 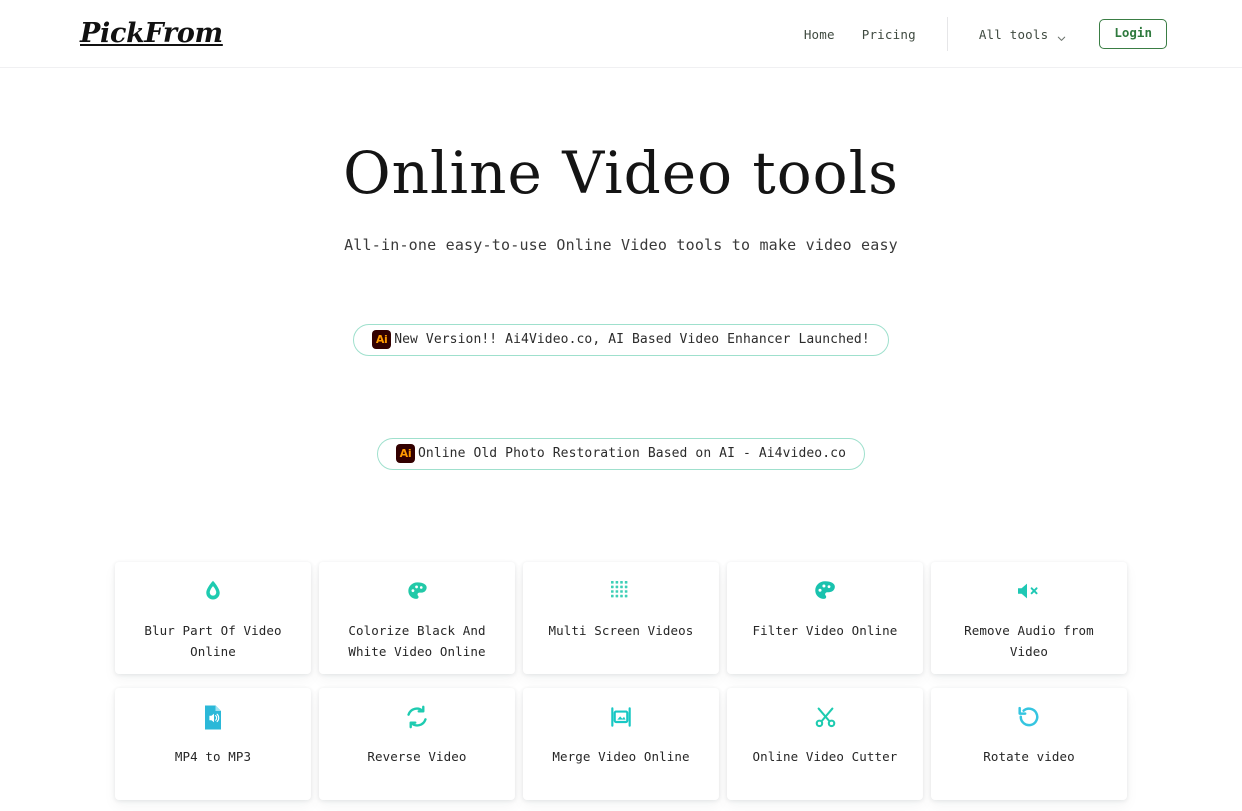 I want to click on page-title: Online Video tools, so click(x=621, y=173).